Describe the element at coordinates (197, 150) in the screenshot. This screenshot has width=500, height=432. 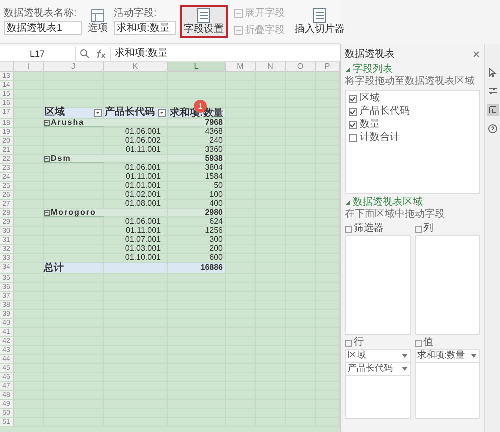
I see `table-cell: 3360` at that location.